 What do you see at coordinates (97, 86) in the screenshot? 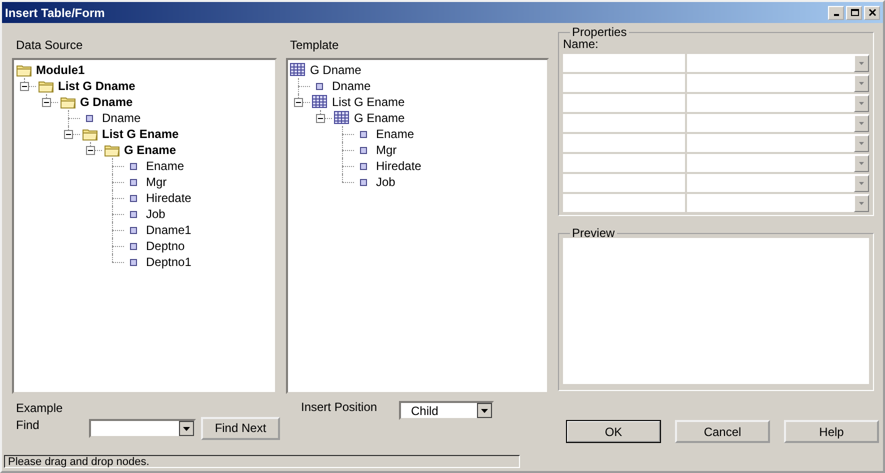
I see `tree-item: List G Dname` at bounding box center [97, 86].